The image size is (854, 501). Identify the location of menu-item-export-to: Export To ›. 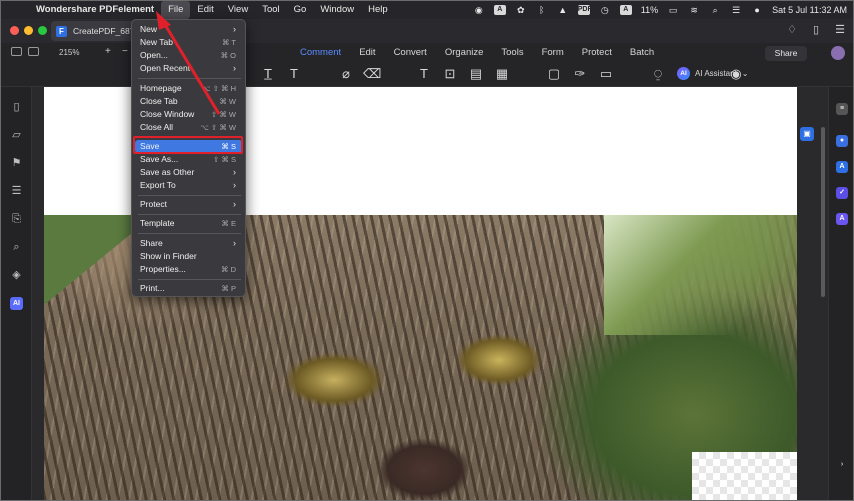
(188, 185).